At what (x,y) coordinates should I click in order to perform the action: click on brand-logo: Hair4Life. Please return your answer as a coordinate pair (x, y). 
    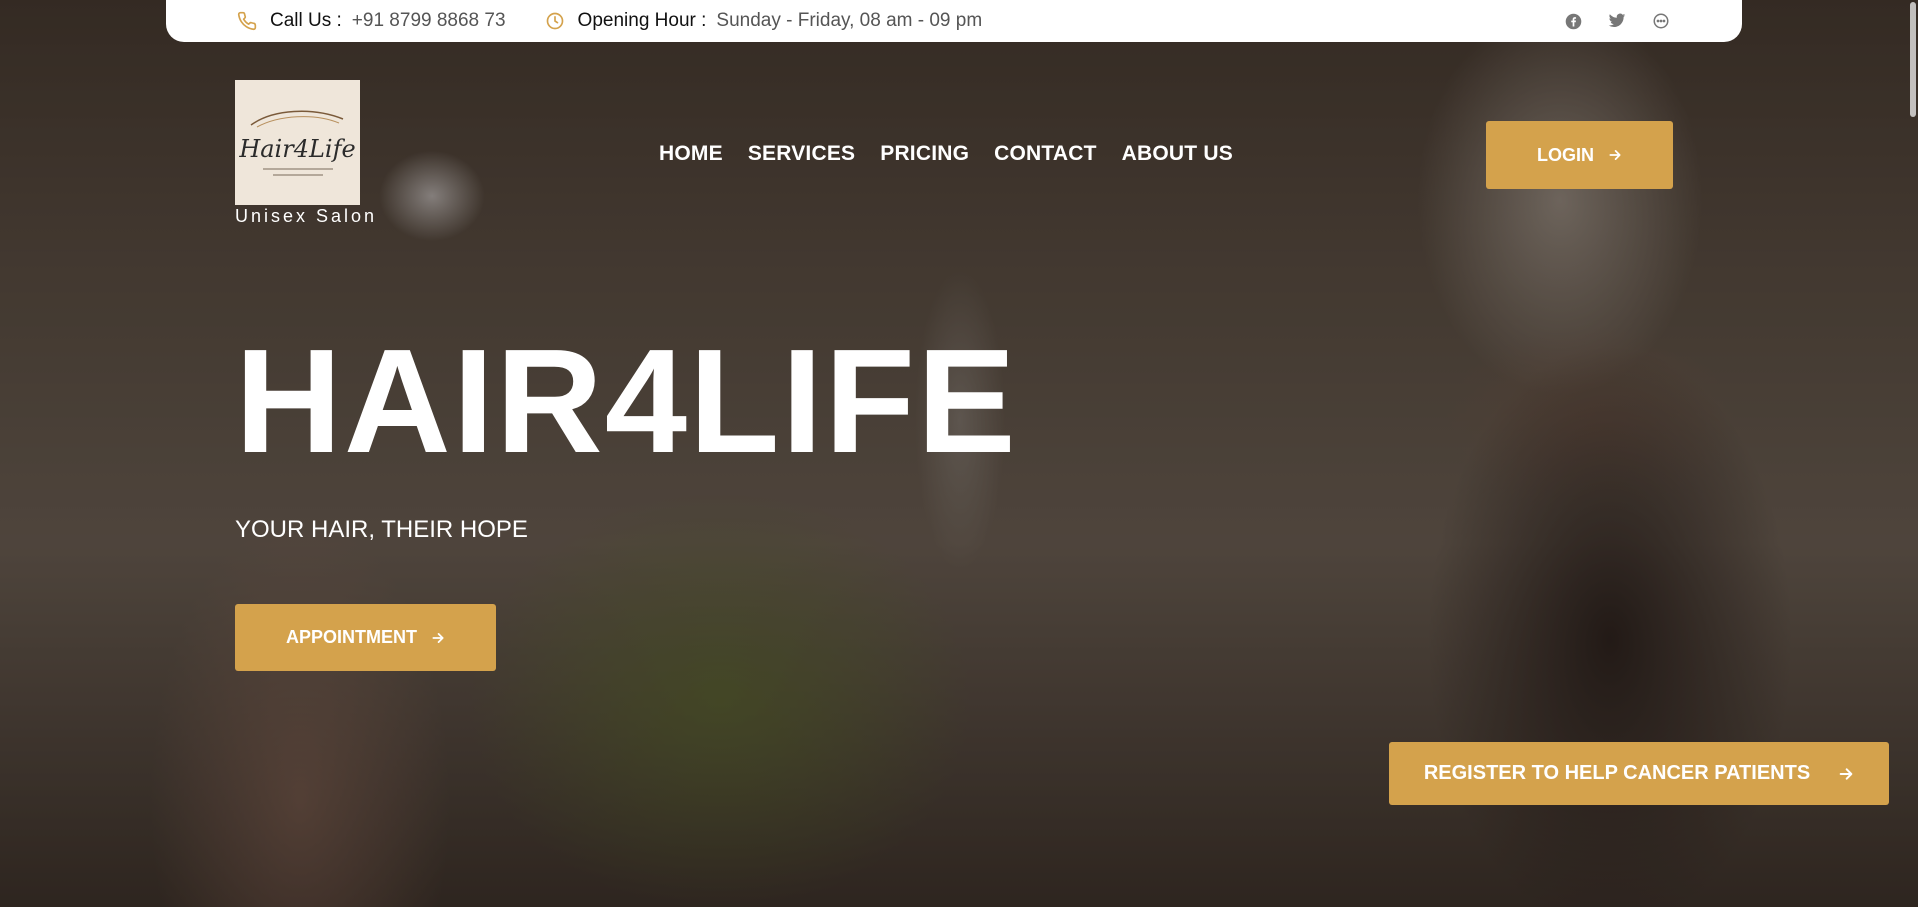
    Looking at the image, I should click on (297, 142).